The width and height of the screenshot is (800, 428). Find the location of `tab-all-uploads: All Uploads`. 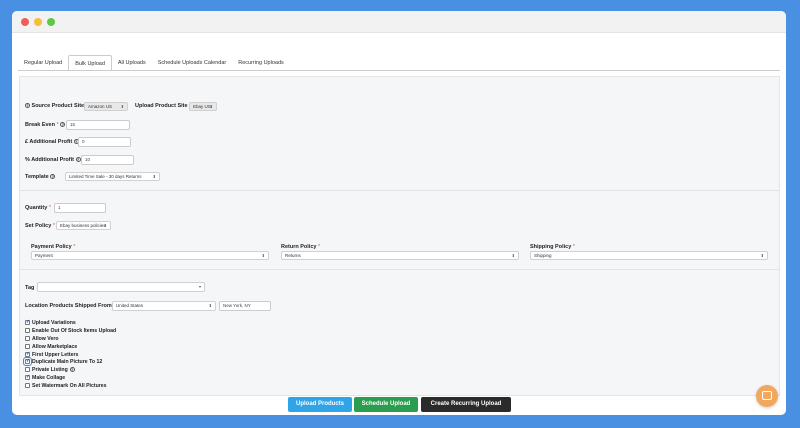

tab-all-uploads: All Uploads is located at coordinates (132, 63).